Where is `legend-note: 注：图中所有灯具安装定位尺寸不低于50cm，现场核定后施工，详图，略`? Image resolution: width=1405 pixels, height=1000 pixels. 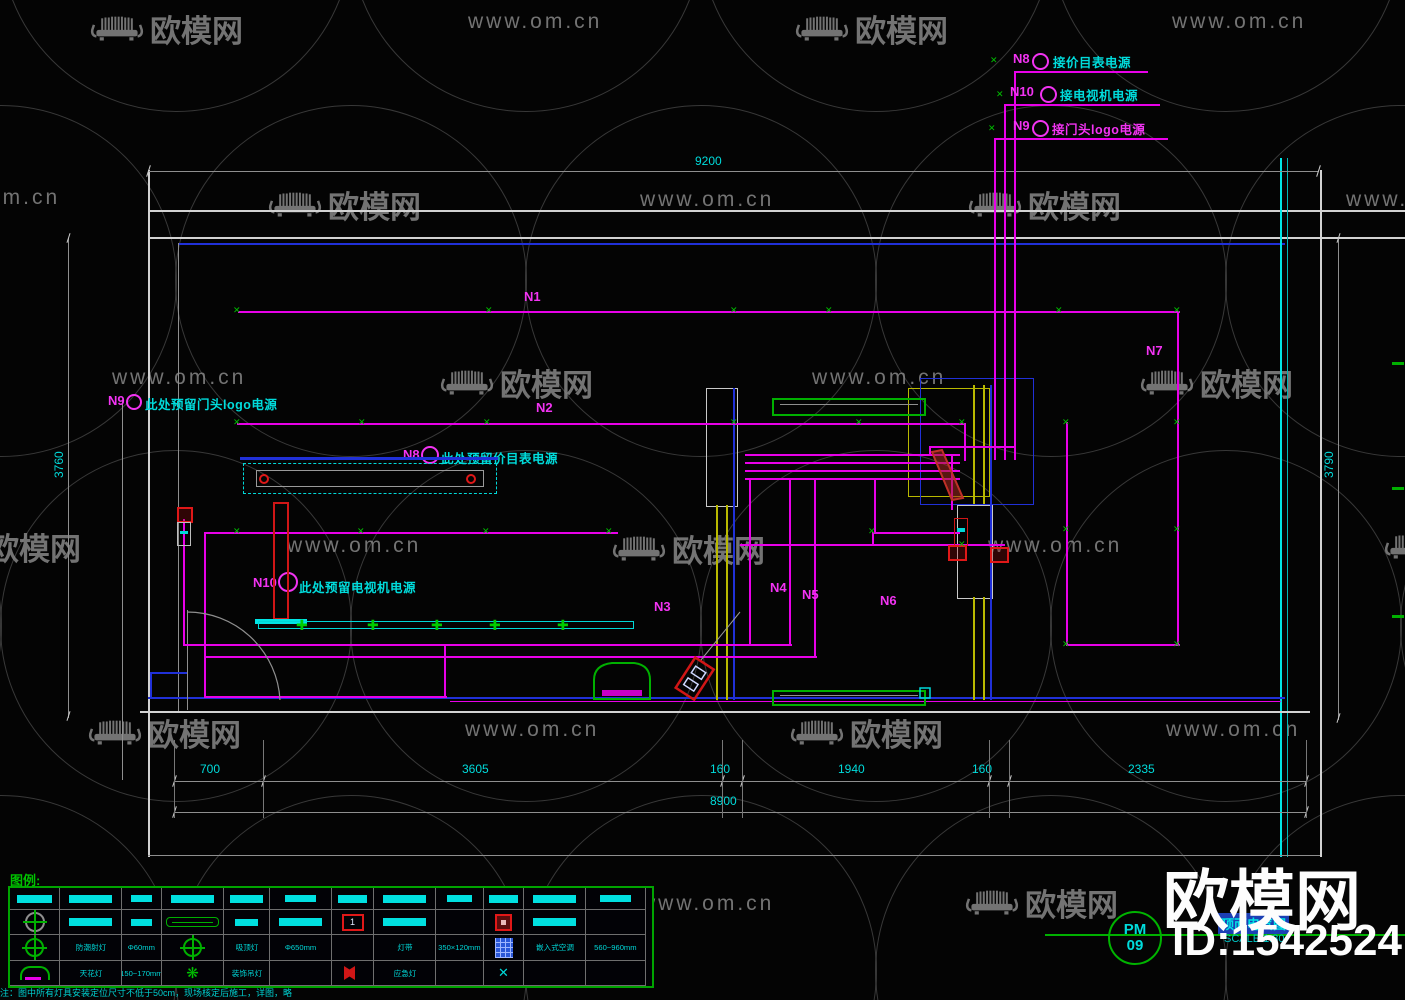
legend-note: 注：图中所有灯具安装定位尺寸不低于50cm，现场核定后施工，详图，略 is located at coordinates (146, 993).